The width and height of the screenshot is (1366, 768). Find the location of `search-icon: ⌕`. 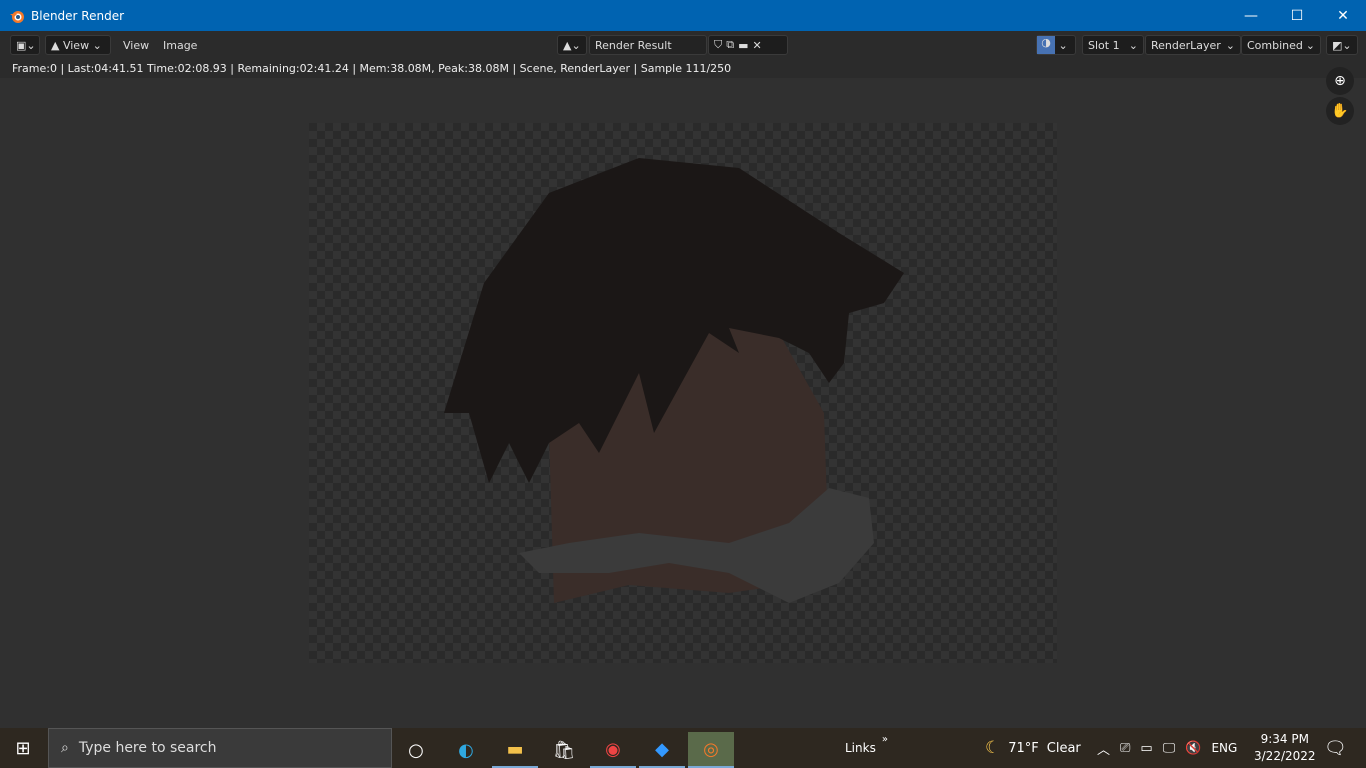

search-icon: ⌕ is located at coordinates (65, 748).